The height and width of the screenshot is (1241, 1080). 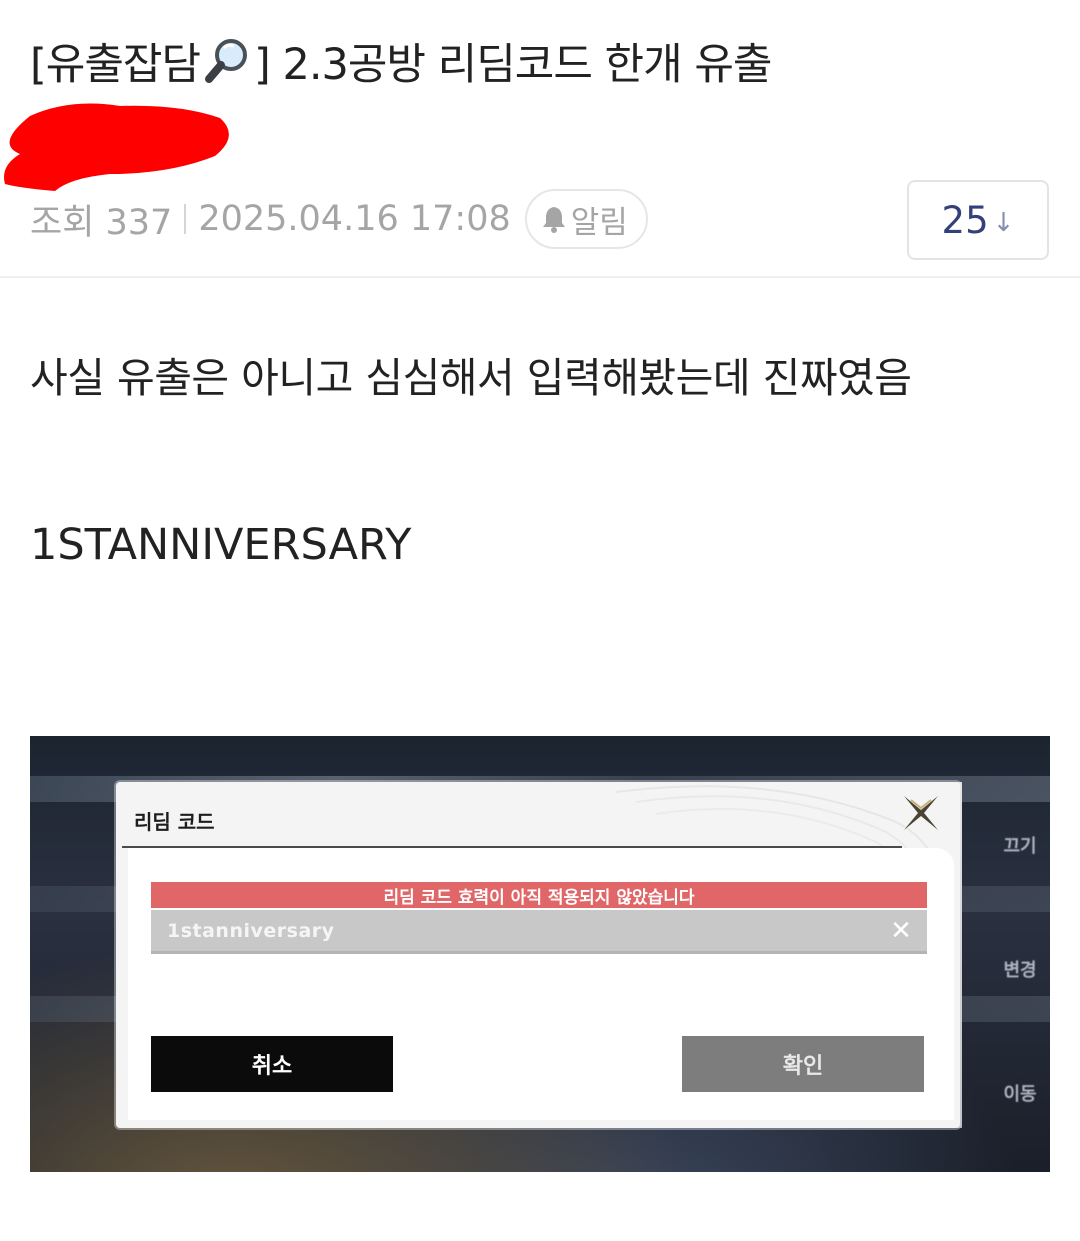 What do you see at coordinates (1020, 846) in the screenshot?
I see `side-label: 끄기` at bounding box center [1020, 846].